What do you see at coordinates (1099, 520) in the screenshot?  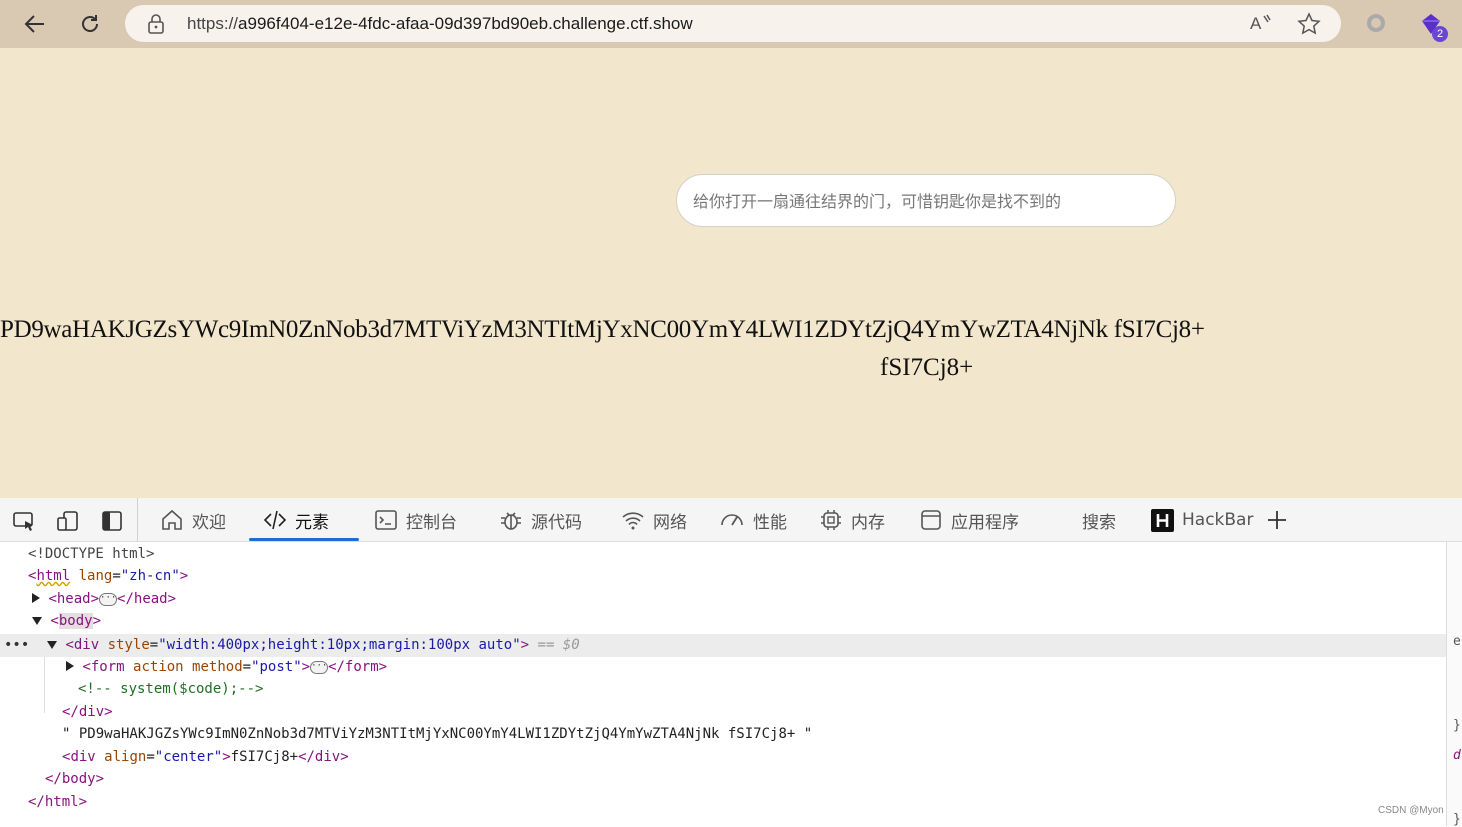 I see `tab-search: 搜索` at bounding box center [1099, 520].